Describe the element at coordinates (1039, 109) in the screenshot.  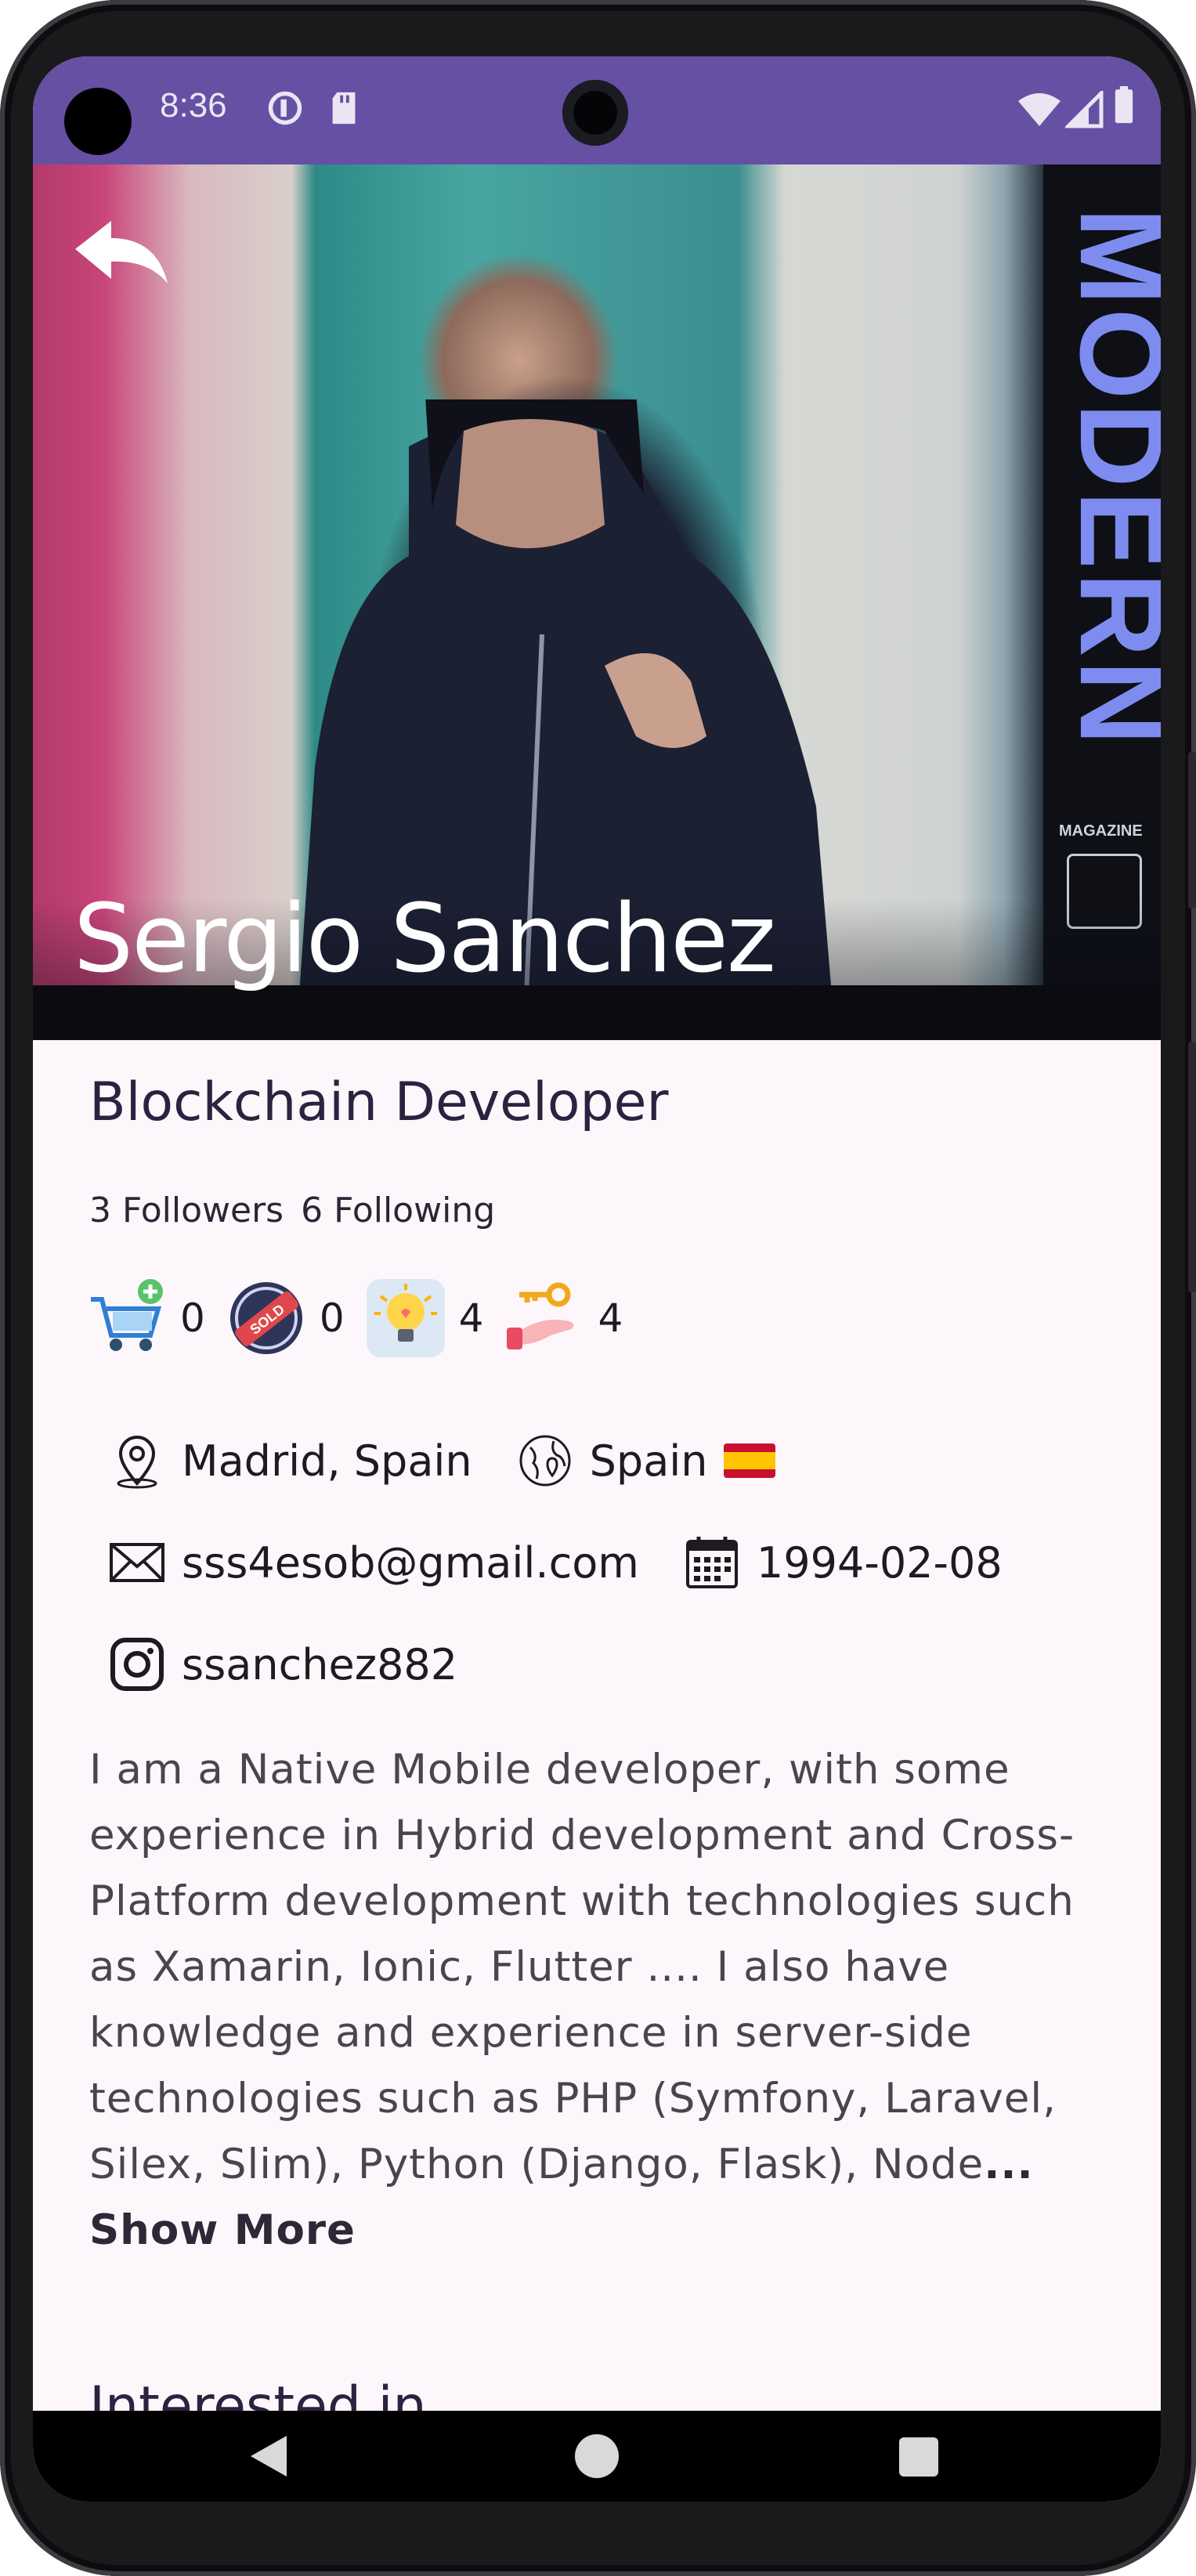
I see `wifi-icon` at that location.